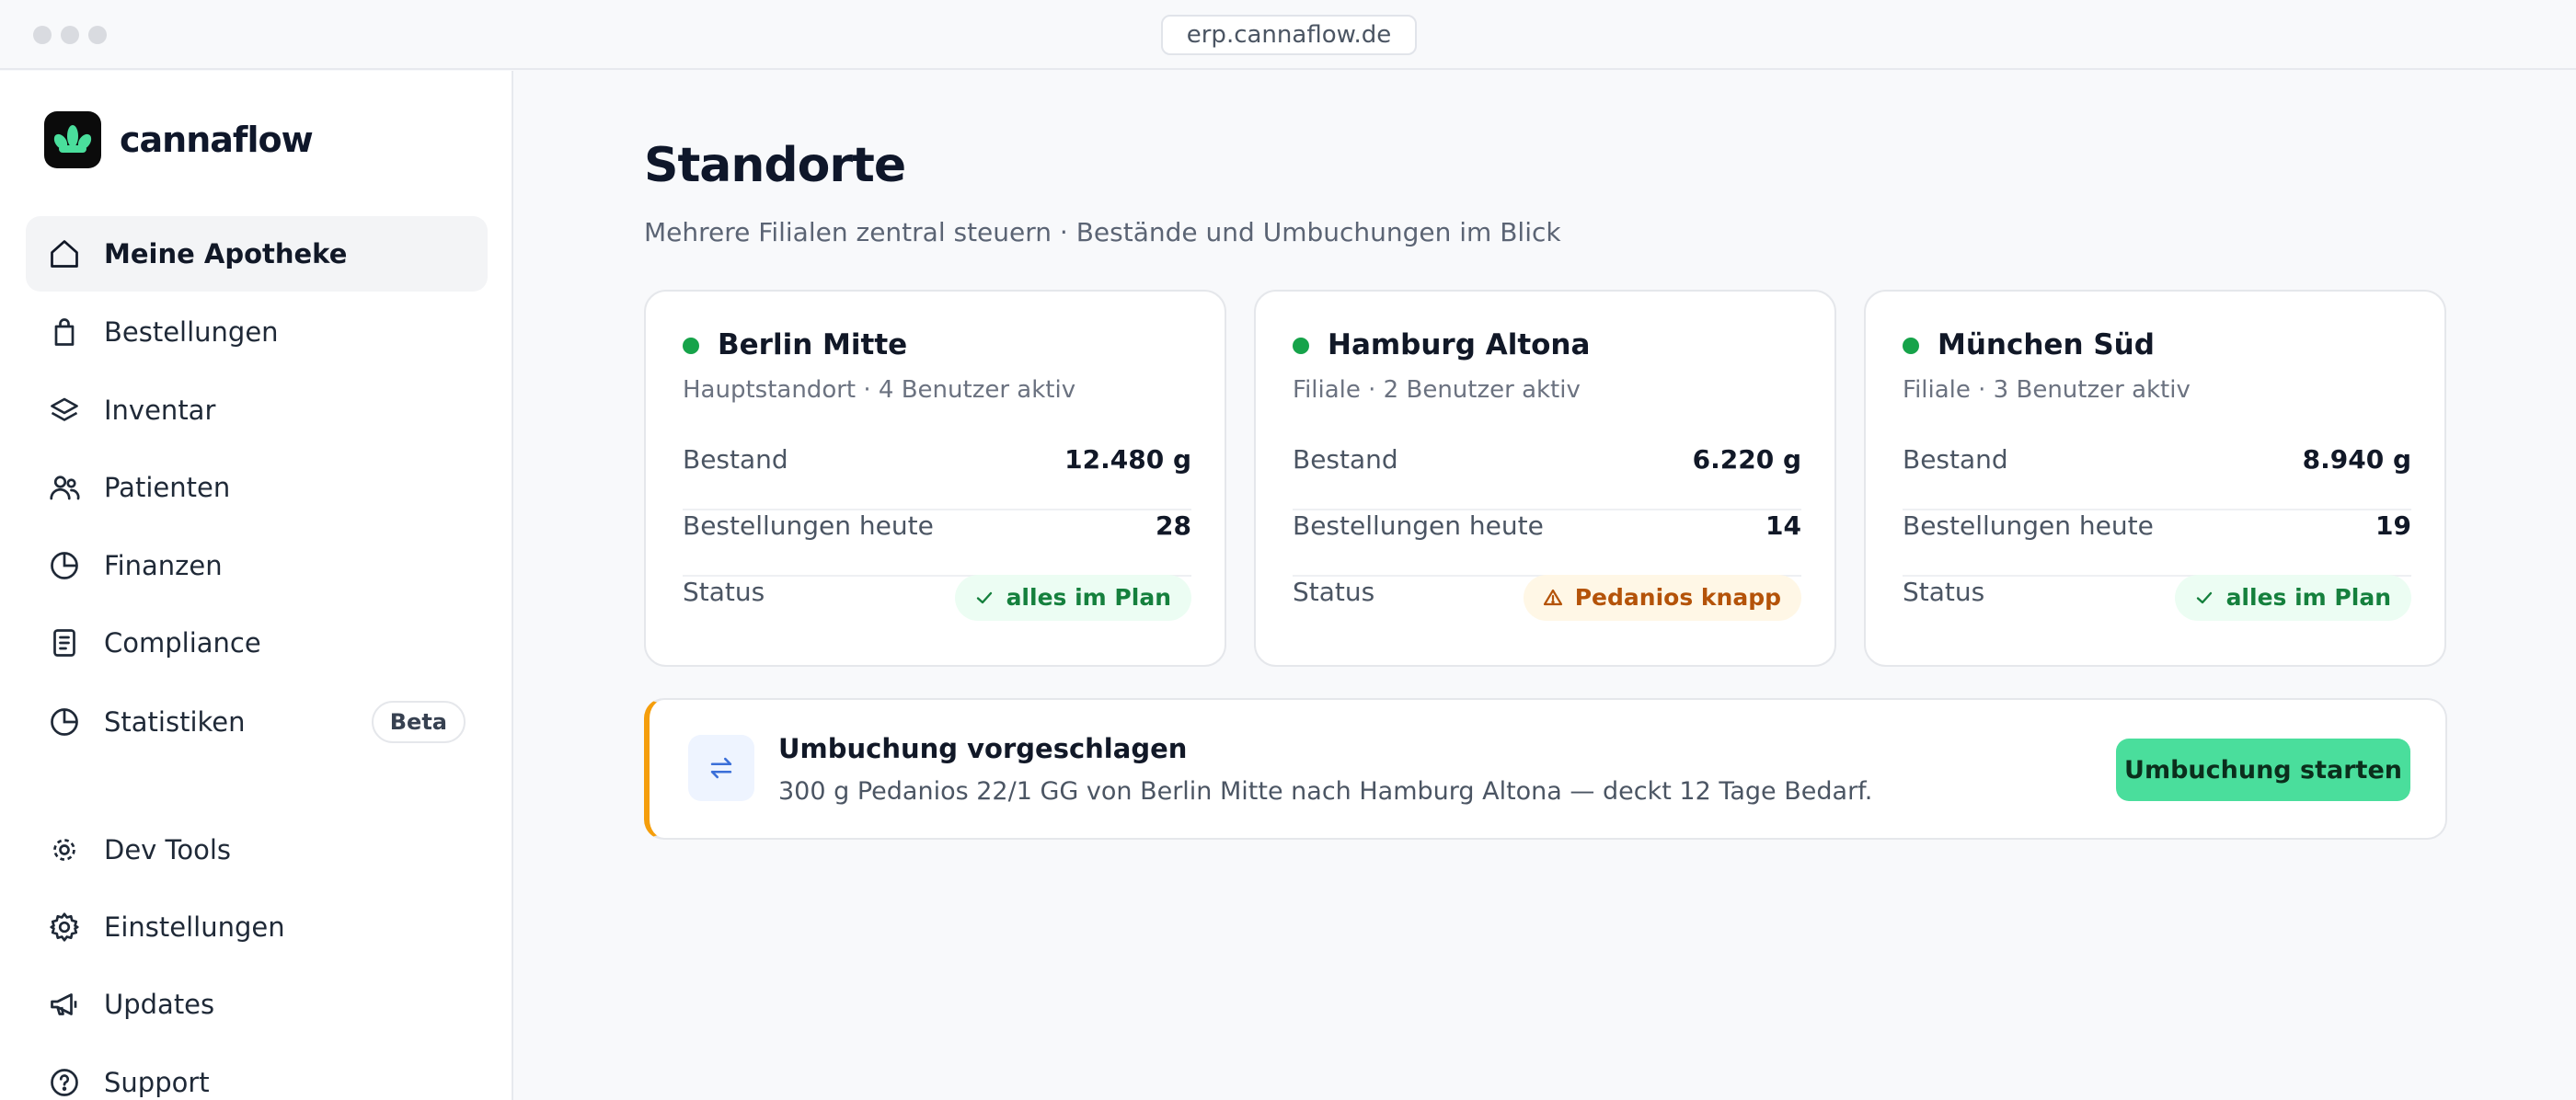 The width and height of the screenshot is (2576, 1100). I want to click on stock-row: Bestand 6.220 g, so click(1547, 477).